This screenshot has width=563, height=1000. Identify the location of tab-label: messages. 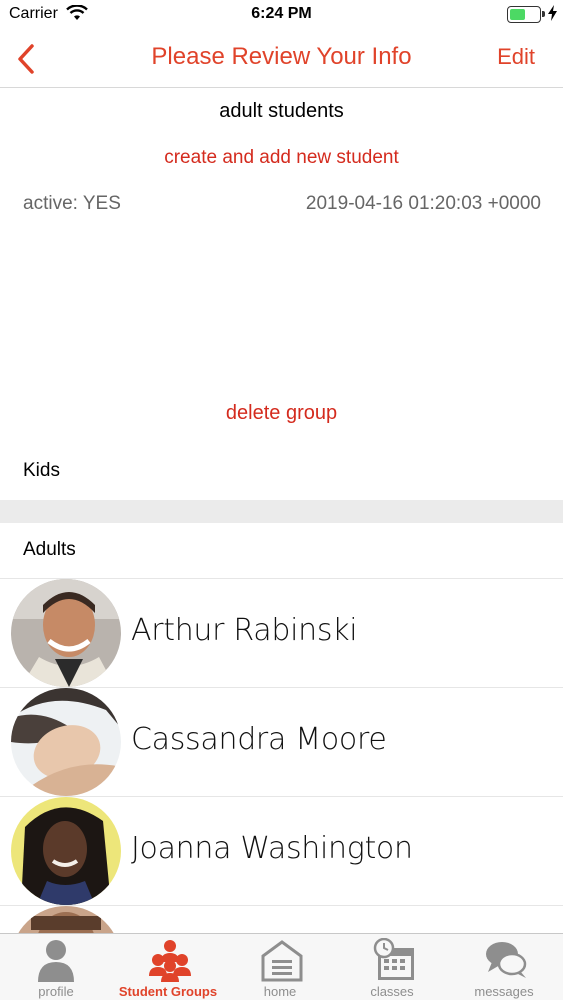
(504, 991).